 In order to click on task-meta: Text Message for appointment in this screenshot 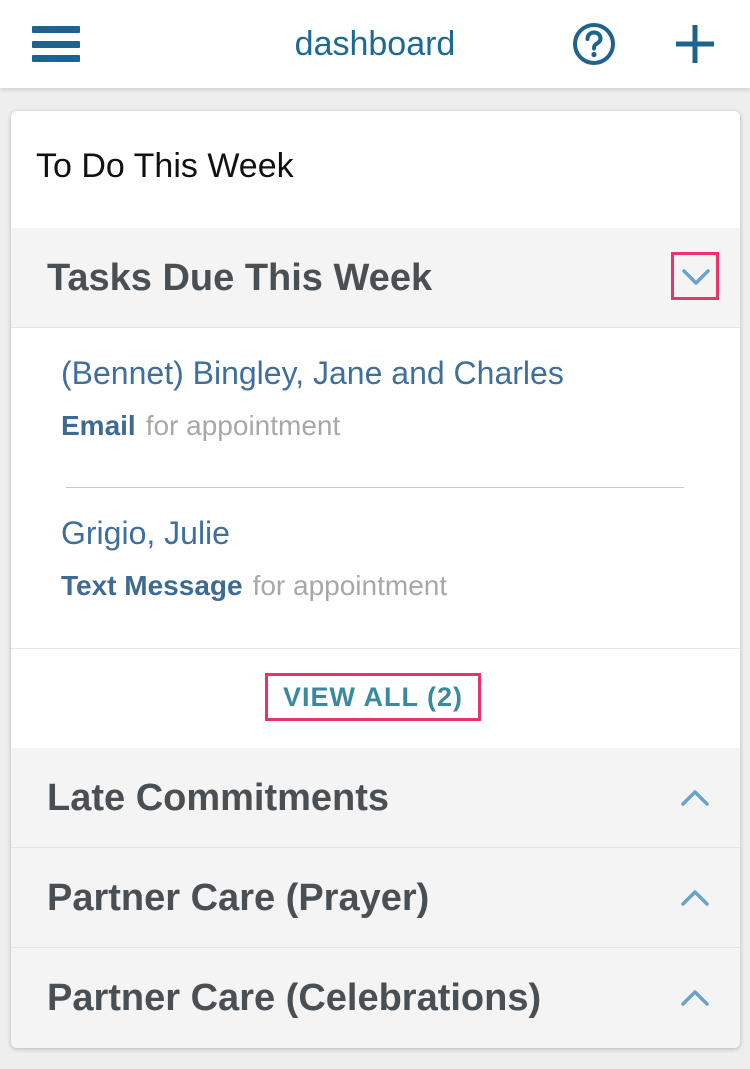, I will do `click(254, 586)`.